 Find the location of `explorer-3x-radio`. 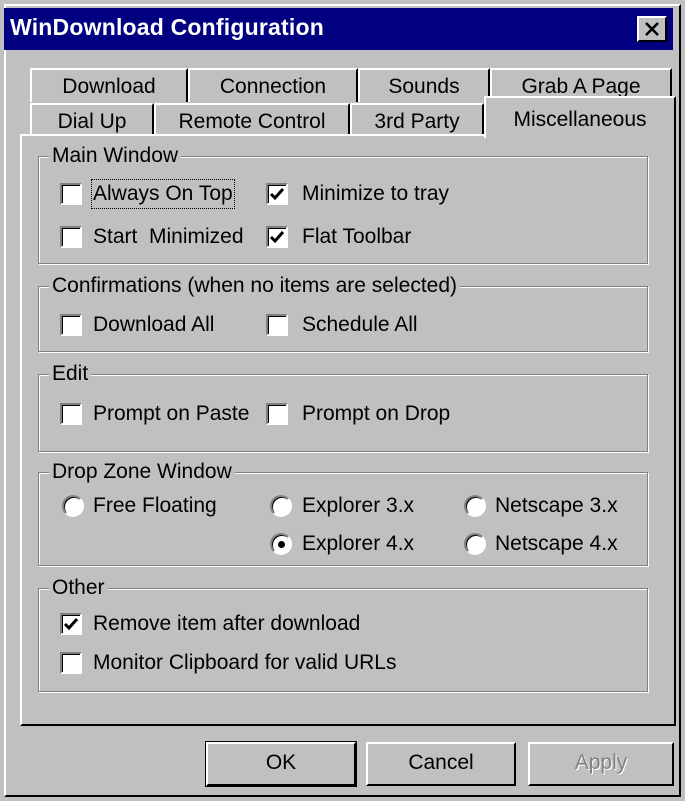

explorer-3x-radio is located at coordinates (281, 506).